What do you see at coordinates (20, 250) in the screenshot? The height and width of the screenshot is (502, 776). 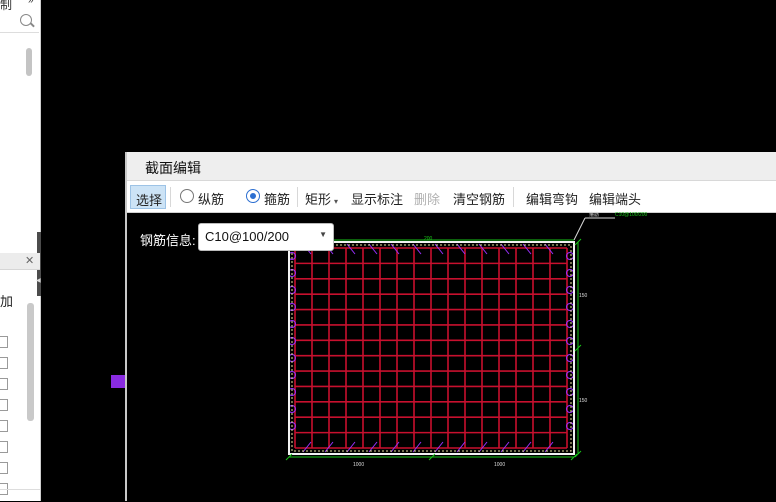 I see `left-dock-panel: 制 » ◀ ✕ 加` at bounding box center [20, 250].